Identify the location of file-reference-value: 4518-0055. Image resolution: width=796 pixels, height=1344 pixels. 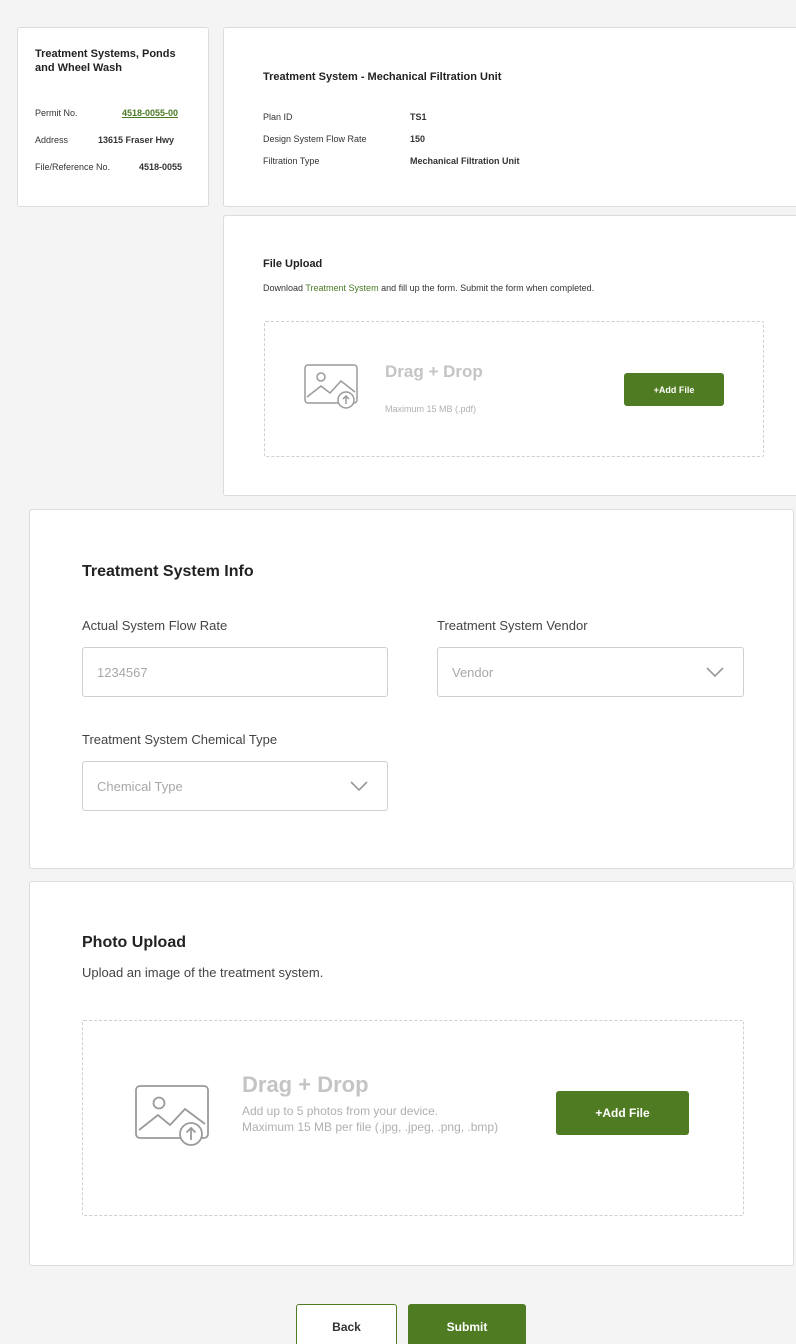
(161, 167).